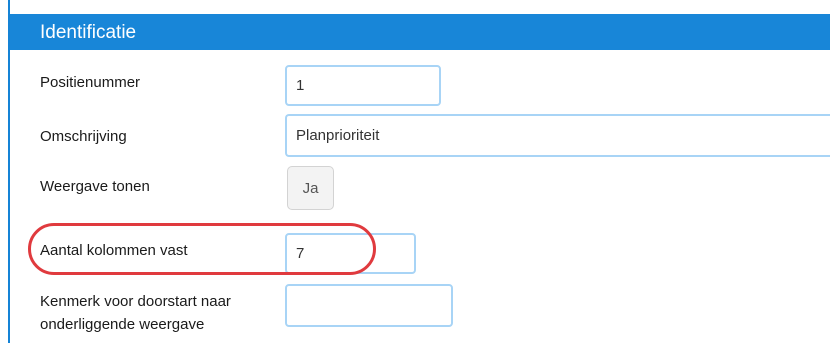 The width and height of the screenshot is (830, 343). I want to click on kenmerk-doorstart-input, so click(369, 305).